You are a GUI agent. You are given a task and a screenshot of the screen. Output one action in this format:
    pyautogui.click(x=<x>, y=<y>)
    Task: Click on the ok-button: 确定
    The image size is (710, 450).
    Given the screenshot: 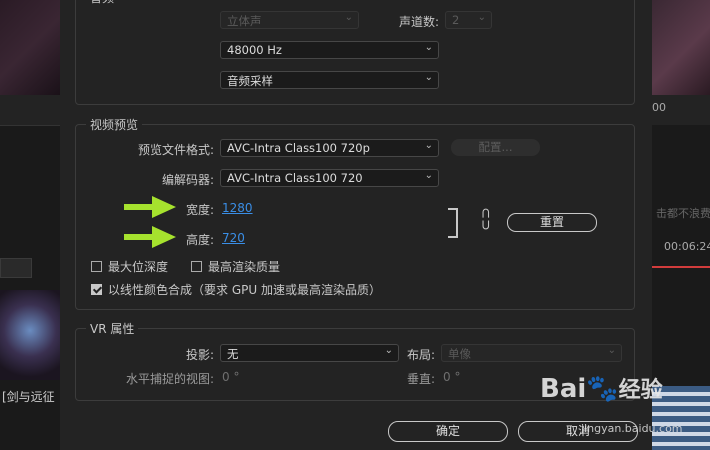 What is the action you would take?
    pyautogui.click(x=448, y=431)
    